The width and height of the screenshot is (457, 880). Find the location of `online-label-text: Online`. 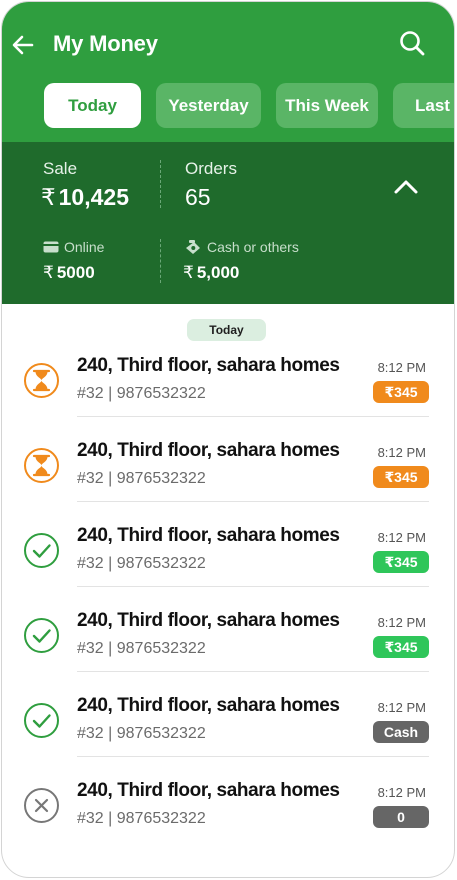

online-label-text: Online is located at coordinates (84, 247).